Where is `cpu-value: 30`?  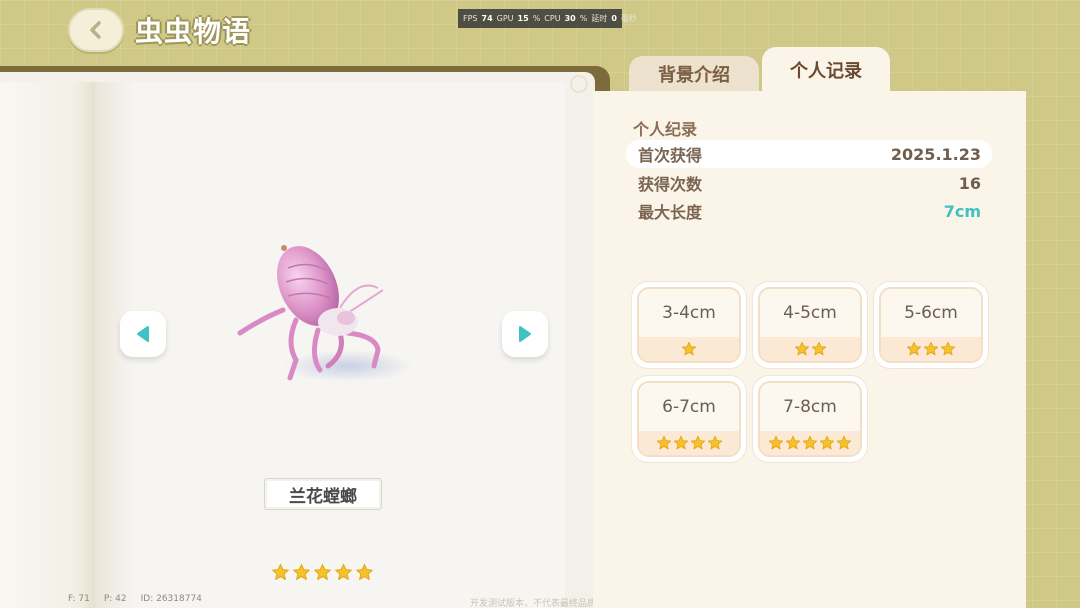 cpu-value: 30 is located at coordinates (570, 18).